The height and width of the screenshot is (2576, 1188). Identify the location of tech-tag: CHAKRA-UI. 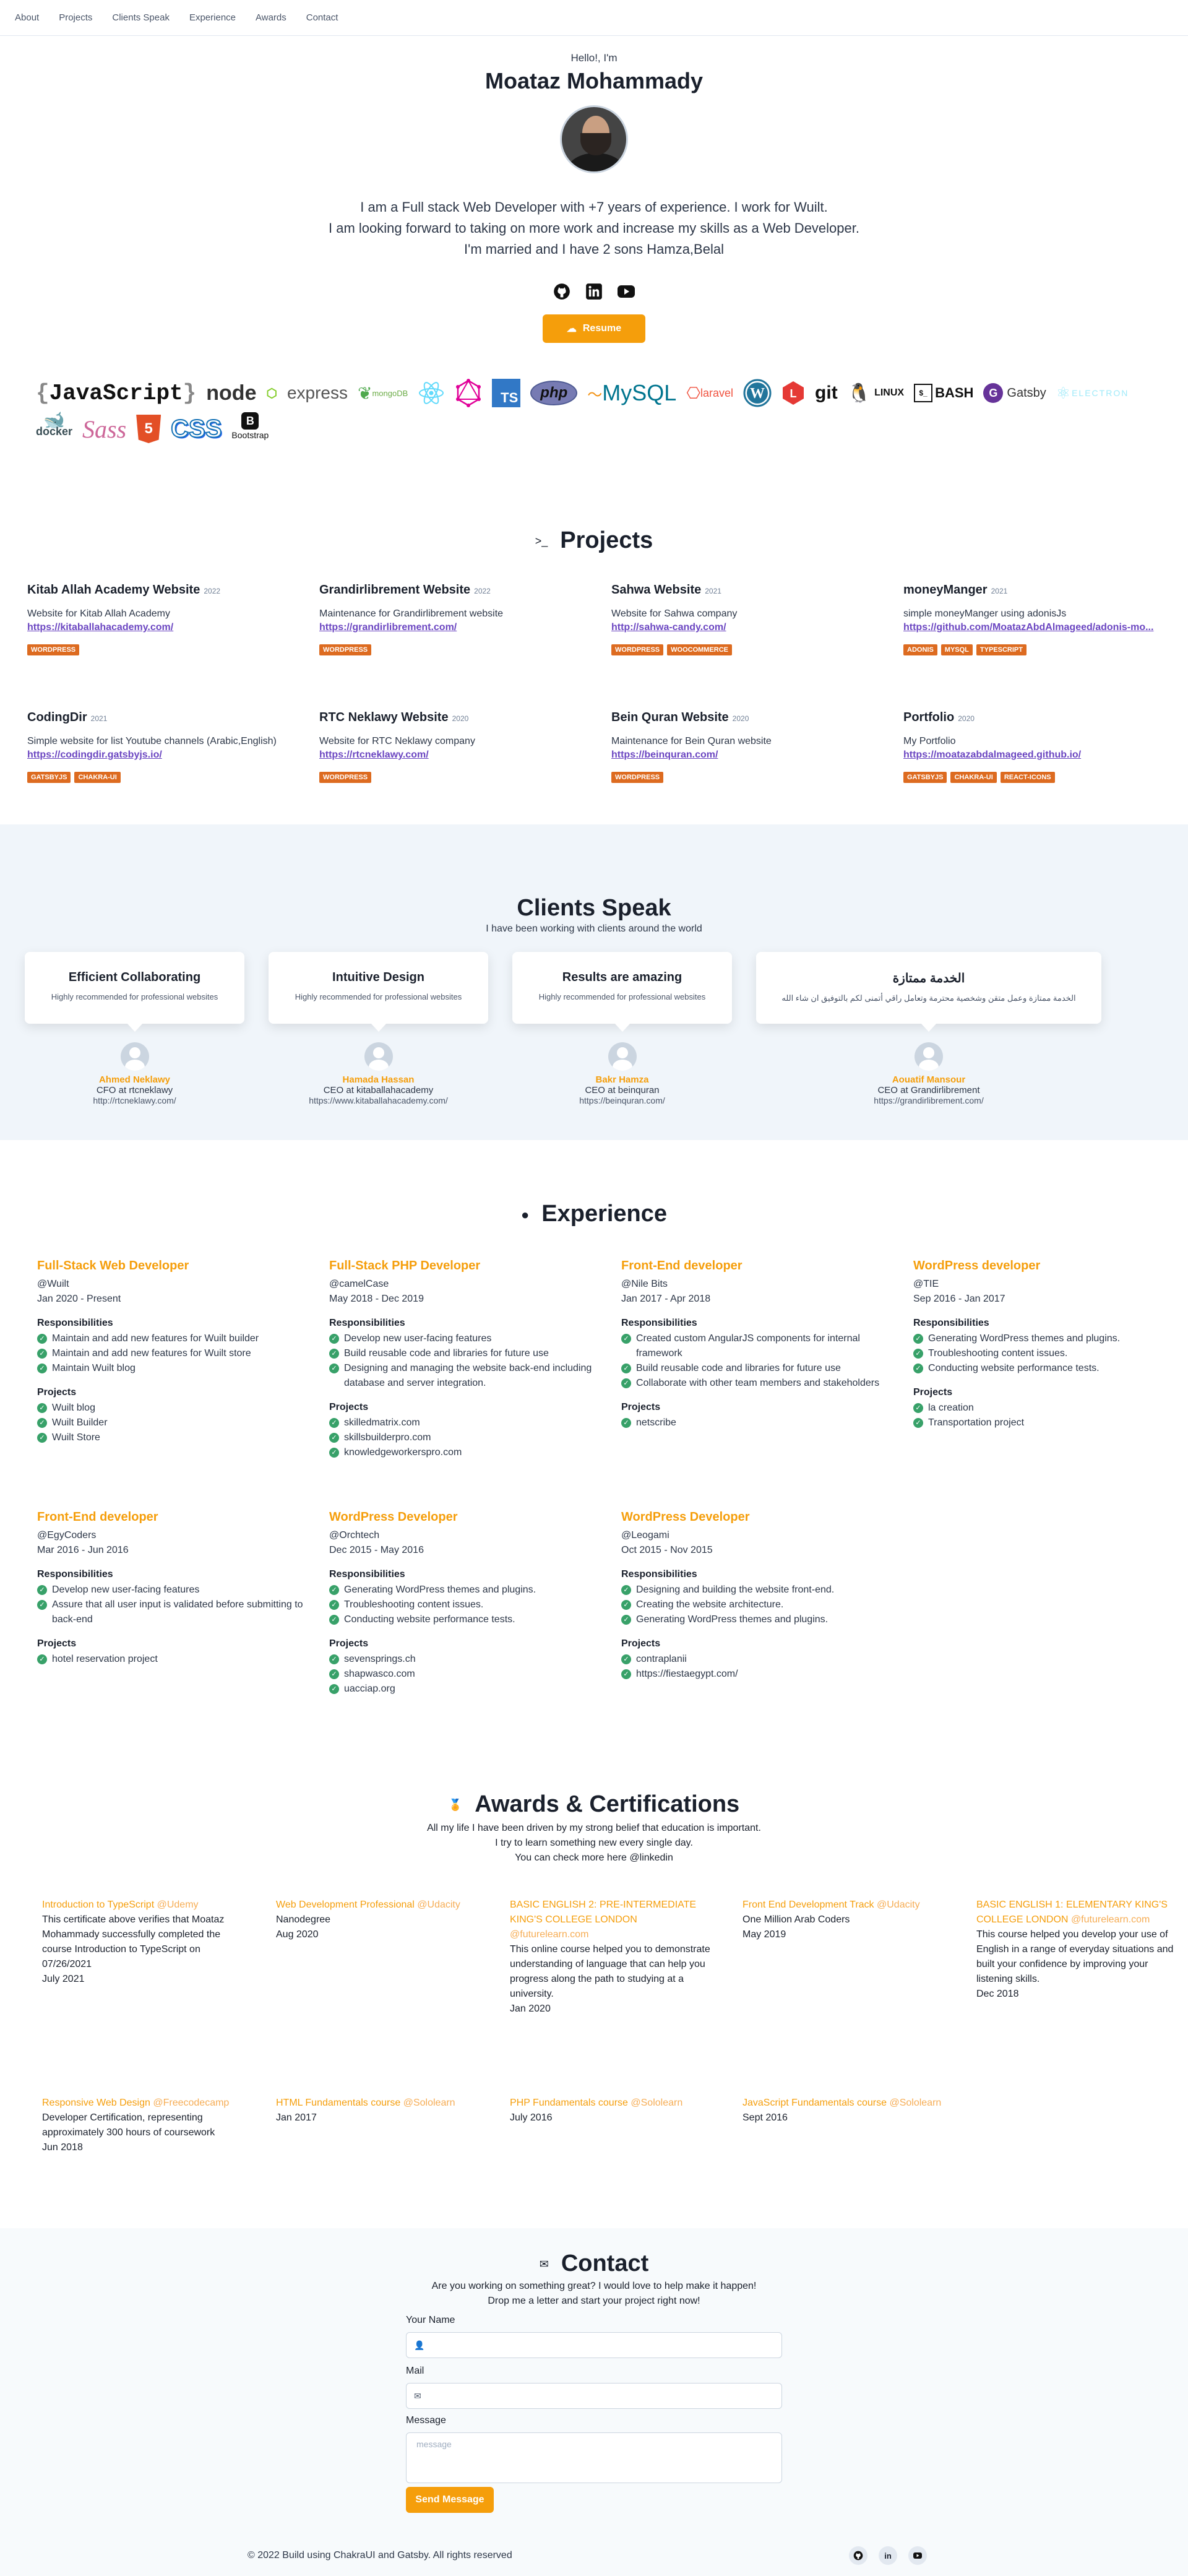
(973, 777).